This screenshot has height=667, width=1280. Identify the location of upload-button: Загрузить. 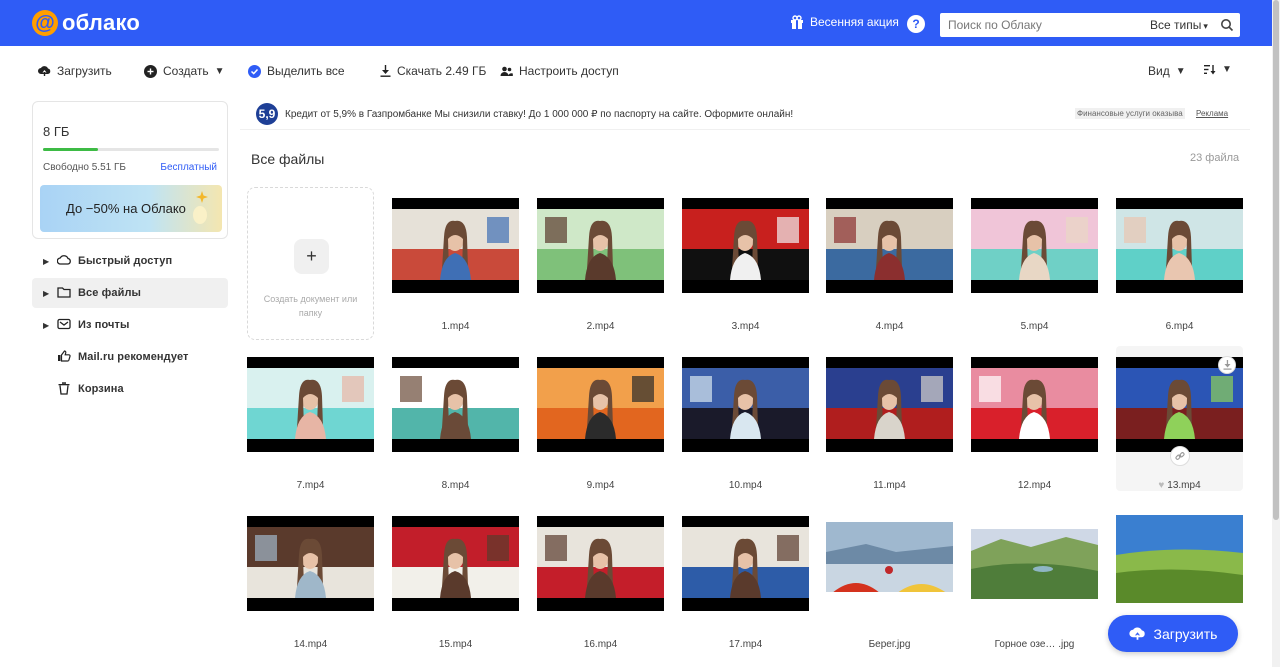
(75, 71).